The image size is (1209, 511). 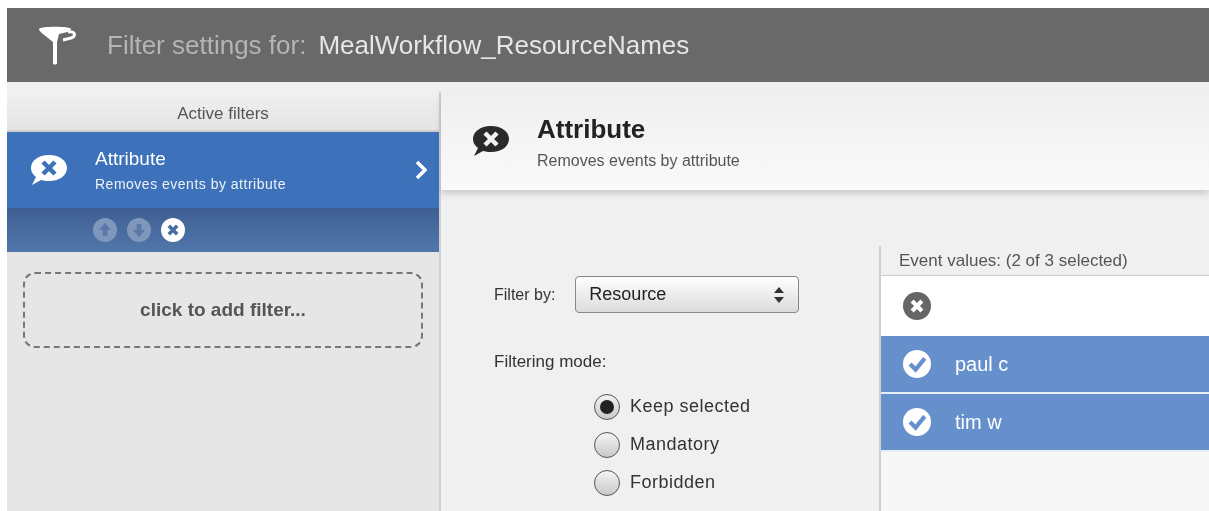 I want to click on radio-option: Mandatory, so click(x=736, y=444).